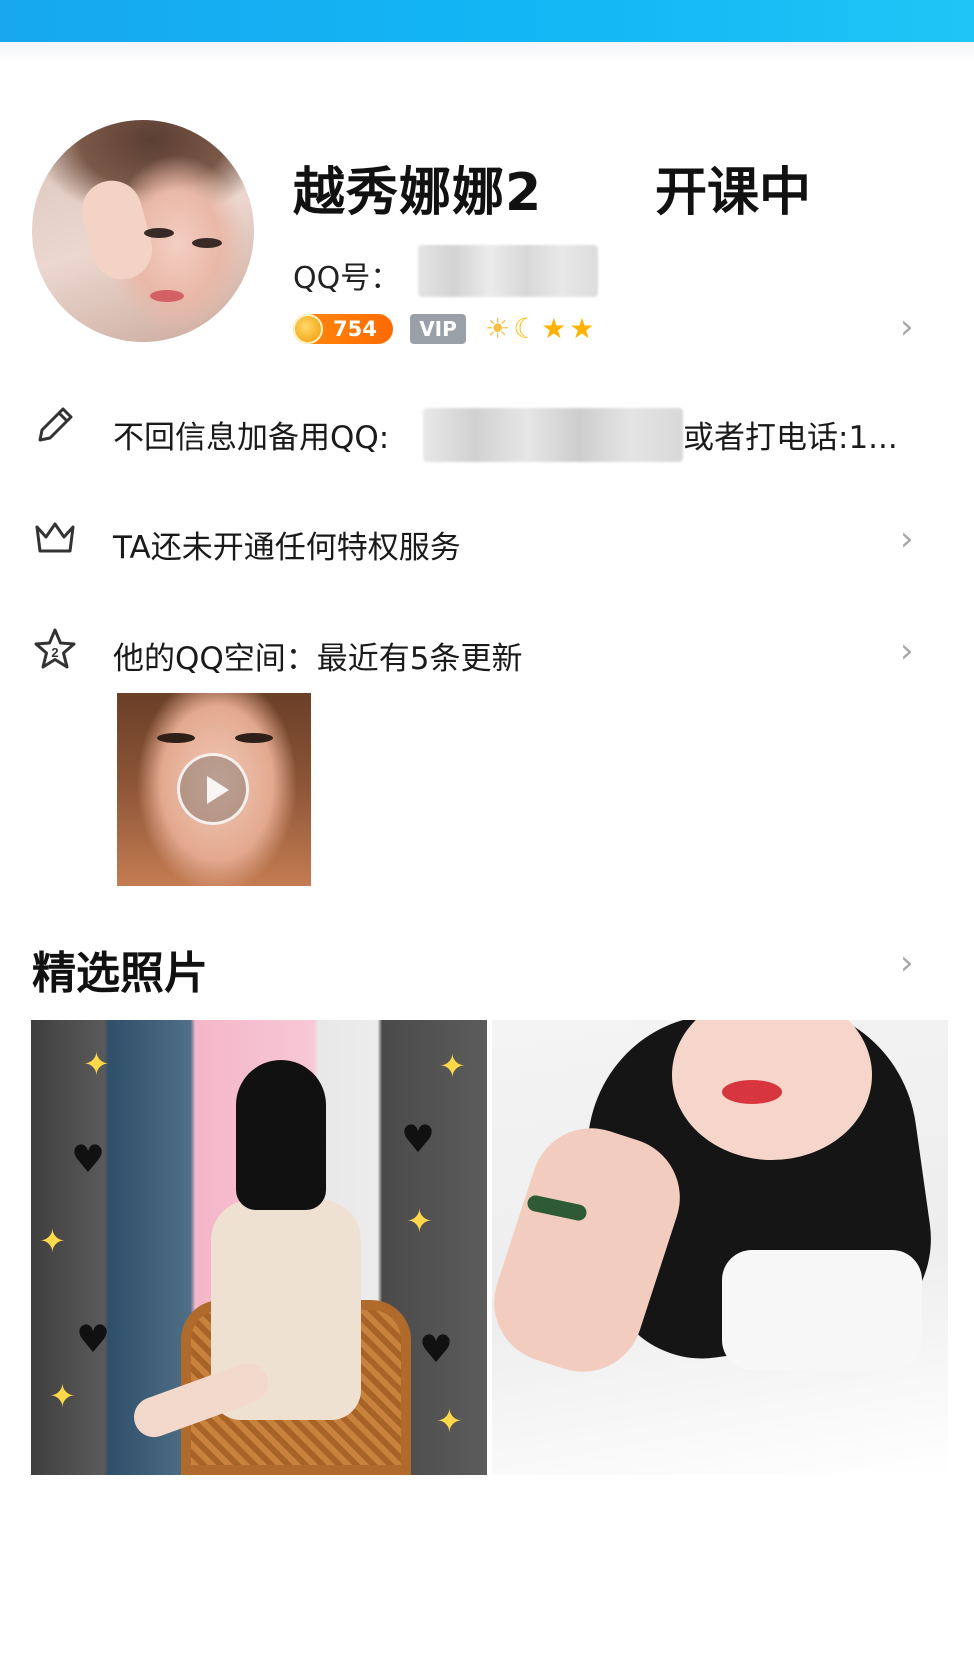 The height and width of the screenshot is (1657, 974). What do you see at coordinates (355, 329) in the screenshot?
I see `coin-count: 754` at bounding box center [355, 329].